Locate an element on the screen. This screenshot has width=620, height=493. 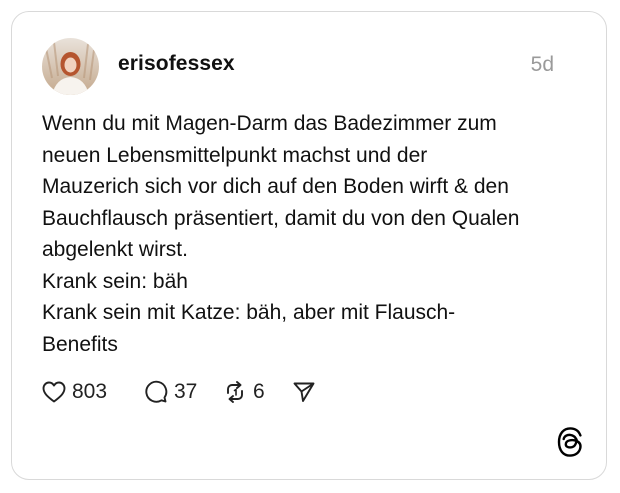
like-count: 803 is located at coordinates (90, 391).